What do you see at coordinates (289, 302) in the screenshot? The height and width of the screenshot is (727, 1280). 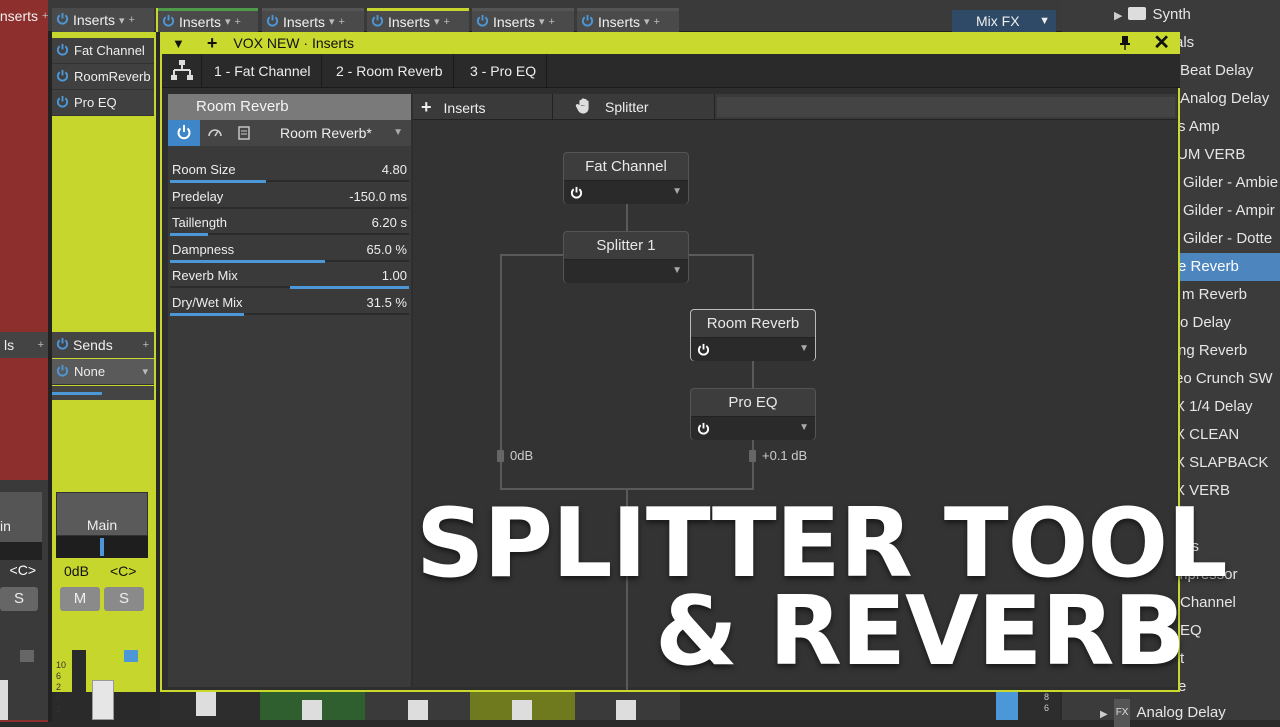 I see `param-row: Dry/Wet Mix 31.5 %` at bounding box center [289, 302].